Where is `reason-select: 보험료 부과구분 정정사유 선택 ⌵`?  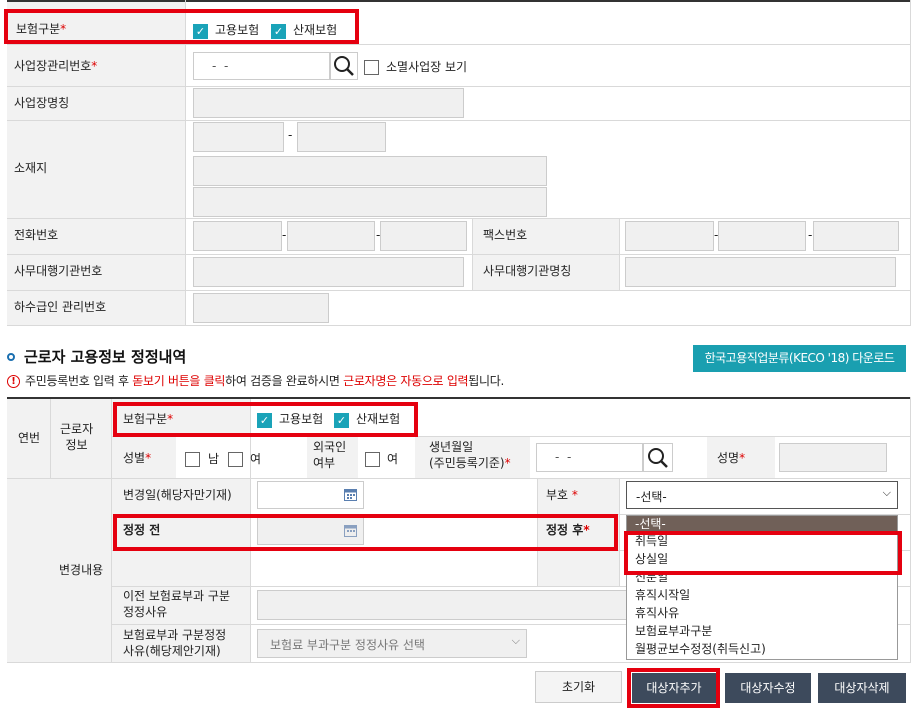
reason-select: 보험료 부과구분 정정사유 선택 ⌵ is located at coordinates (392, 643).